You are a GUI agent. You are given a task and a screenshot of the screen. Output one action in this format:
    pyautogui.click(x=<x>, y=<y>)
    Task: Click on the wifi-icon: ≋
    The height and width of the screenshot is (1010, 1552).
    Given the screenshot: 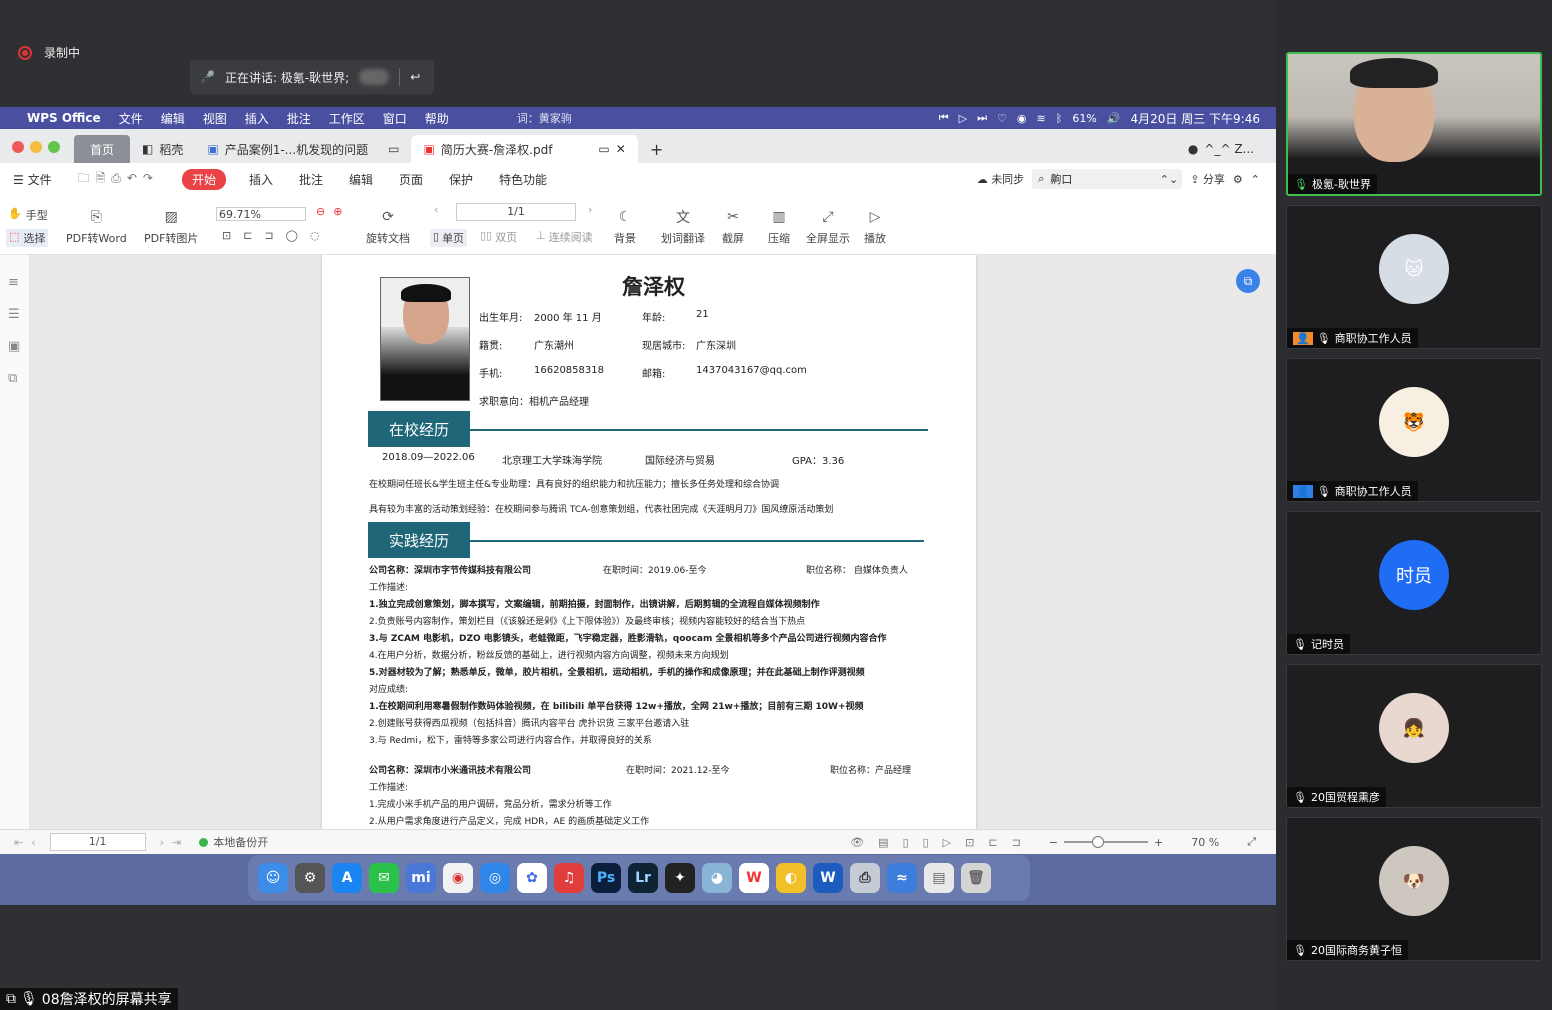 What is the action you would take?
    pyautogui.click(x=1041, y=118)
    